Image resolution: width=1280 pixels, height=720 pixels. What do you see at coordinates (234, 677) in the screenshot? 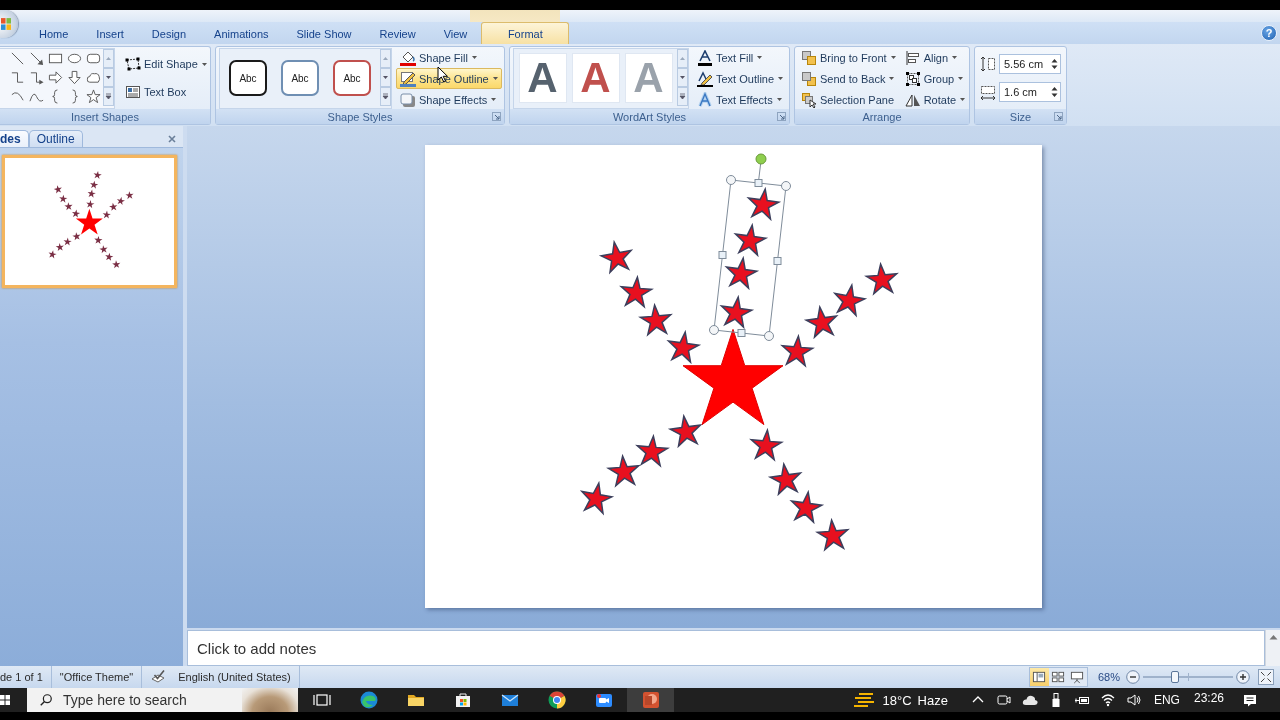
I see `language-label: English (United States)` at bounding box center [234, 677].